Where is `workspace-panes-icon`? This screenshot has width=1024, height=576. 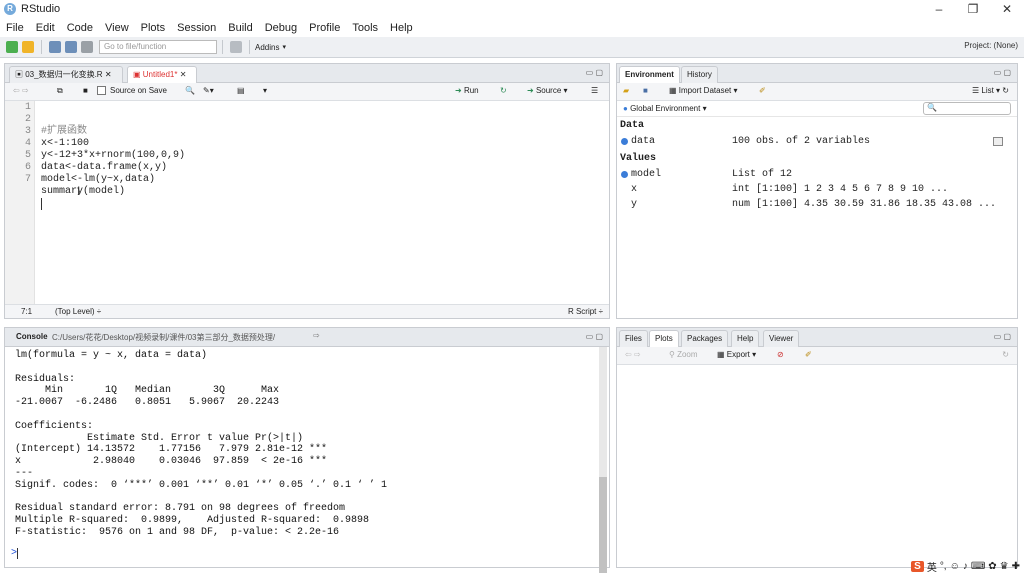
workspace-panes-icon is located at coordinates (236, 47).